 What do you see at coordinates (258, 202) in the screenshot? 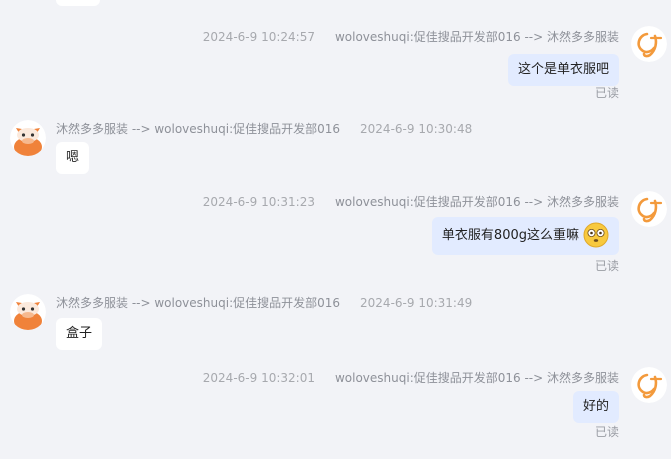
I see `message-time: 2024-6-9 10:31:23` at bounding box center [258, 202].